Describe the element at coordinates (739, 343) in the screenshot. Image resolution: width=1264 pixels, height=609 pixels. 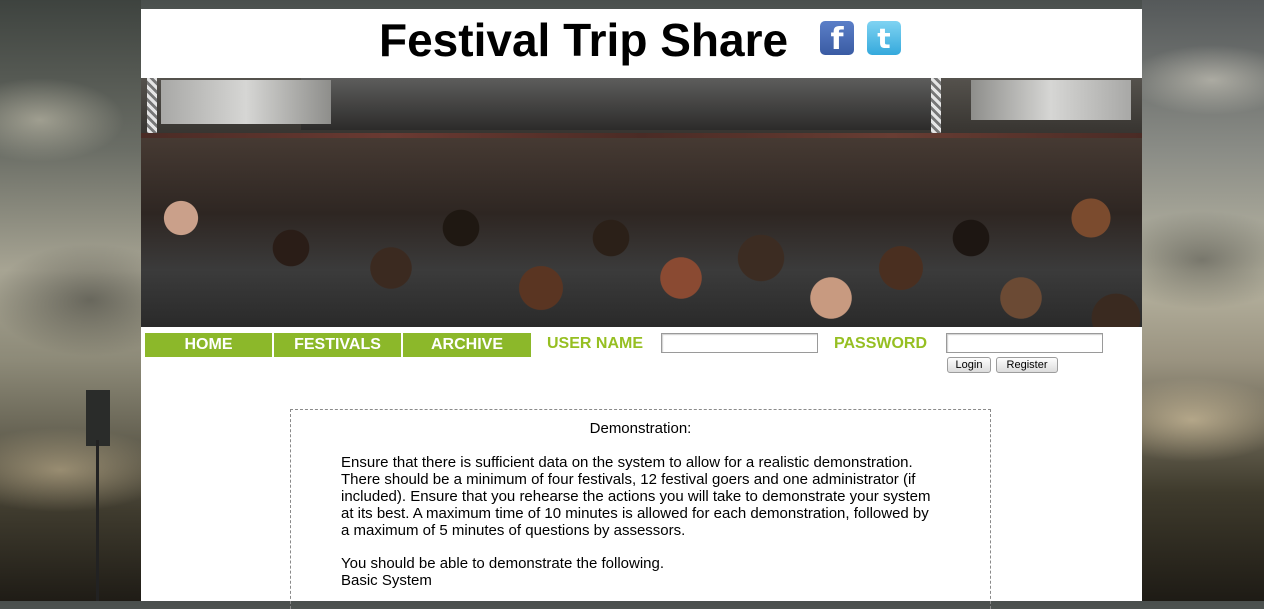
I see `username-input` at that location.